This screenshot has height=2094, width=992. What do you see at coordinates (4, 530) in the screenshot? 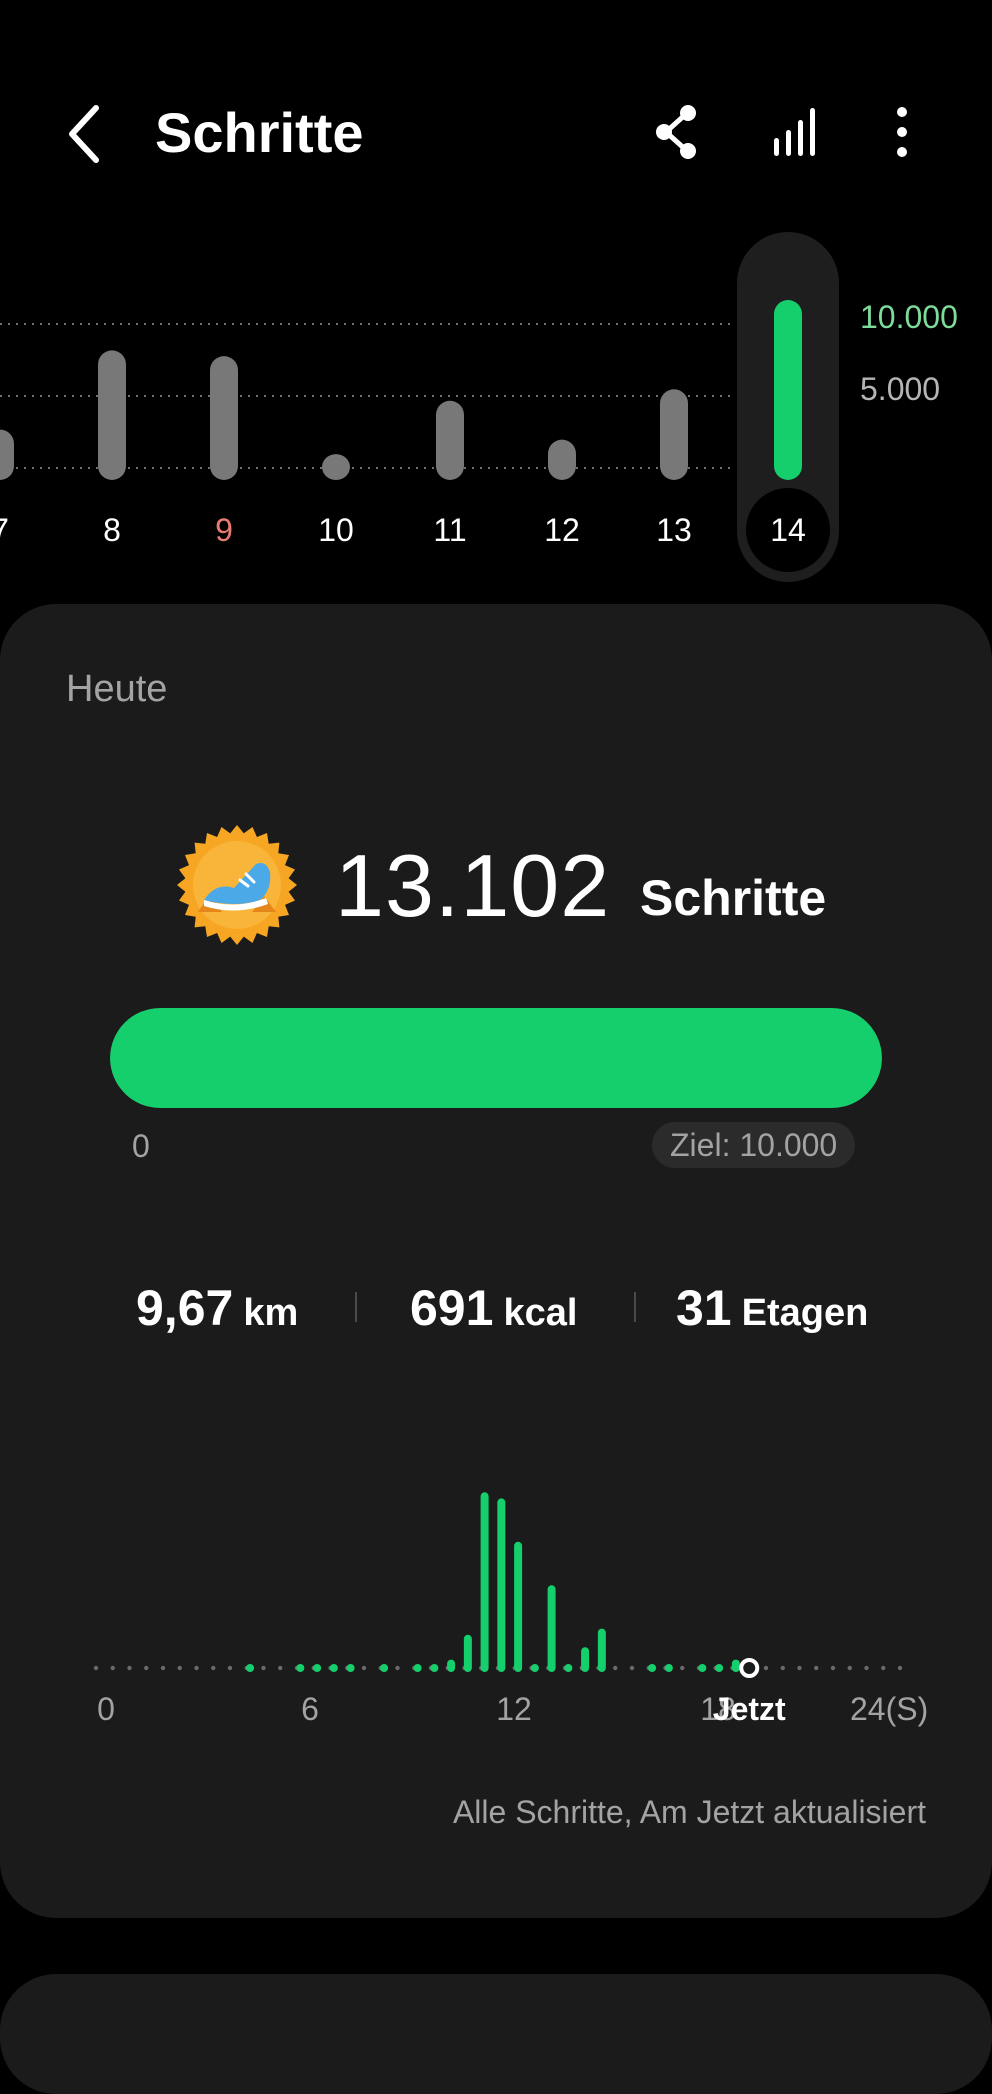
I see `weekly-day-label: 7` at bounding box center [4, 530].